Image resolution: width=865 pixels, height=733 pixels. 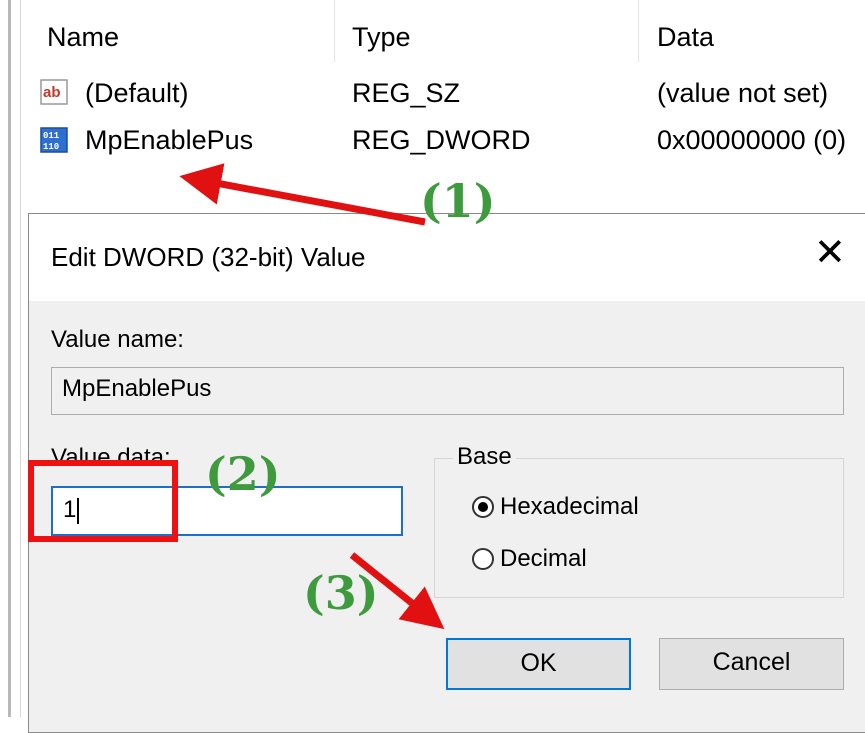 I want to click on step-1-label: (1), so click(x=458, y=201).